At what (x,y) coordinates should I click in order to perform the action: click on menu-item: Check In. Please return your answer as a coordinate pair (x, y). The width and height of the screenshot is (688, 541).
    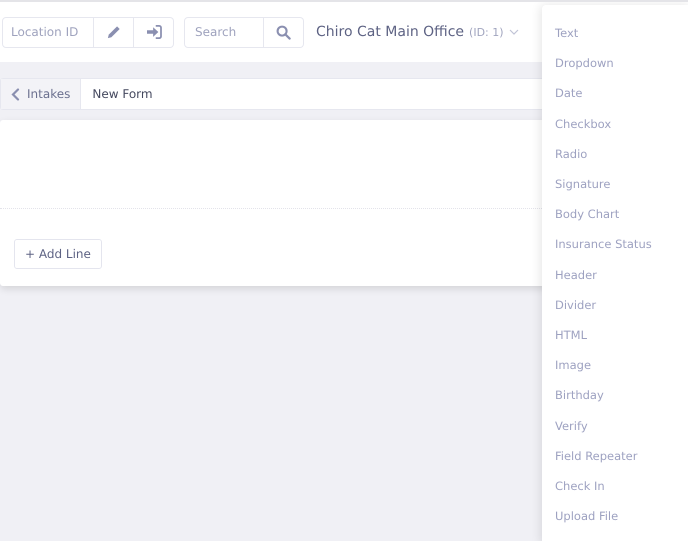
    Looking at the image, I should click on (615, 485).